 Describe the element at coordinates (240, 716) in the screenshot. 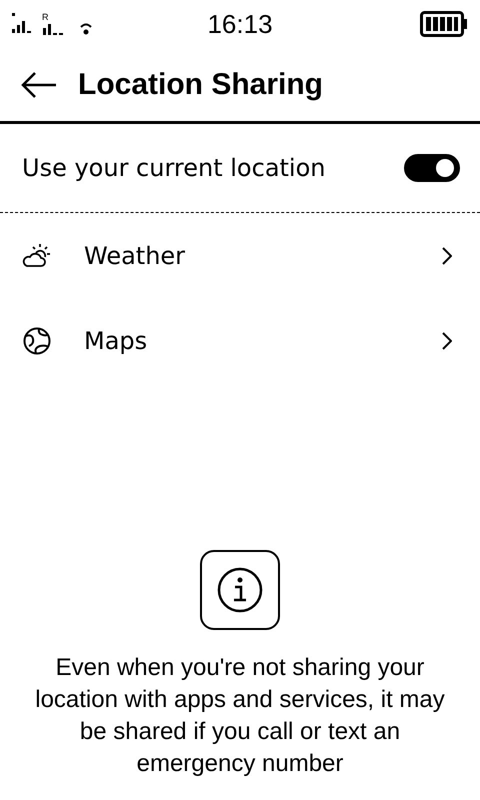

I see `info-text: Even when you're not sharing your location with apps and services, it may be shared if you call or text an emergency number` at that location.